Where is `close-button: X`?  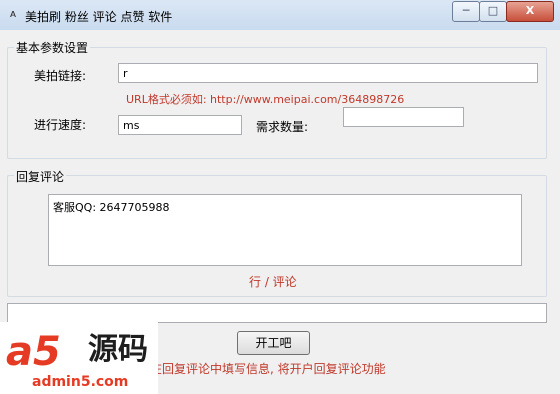 close-button: X is located at coordinates (530, 11).